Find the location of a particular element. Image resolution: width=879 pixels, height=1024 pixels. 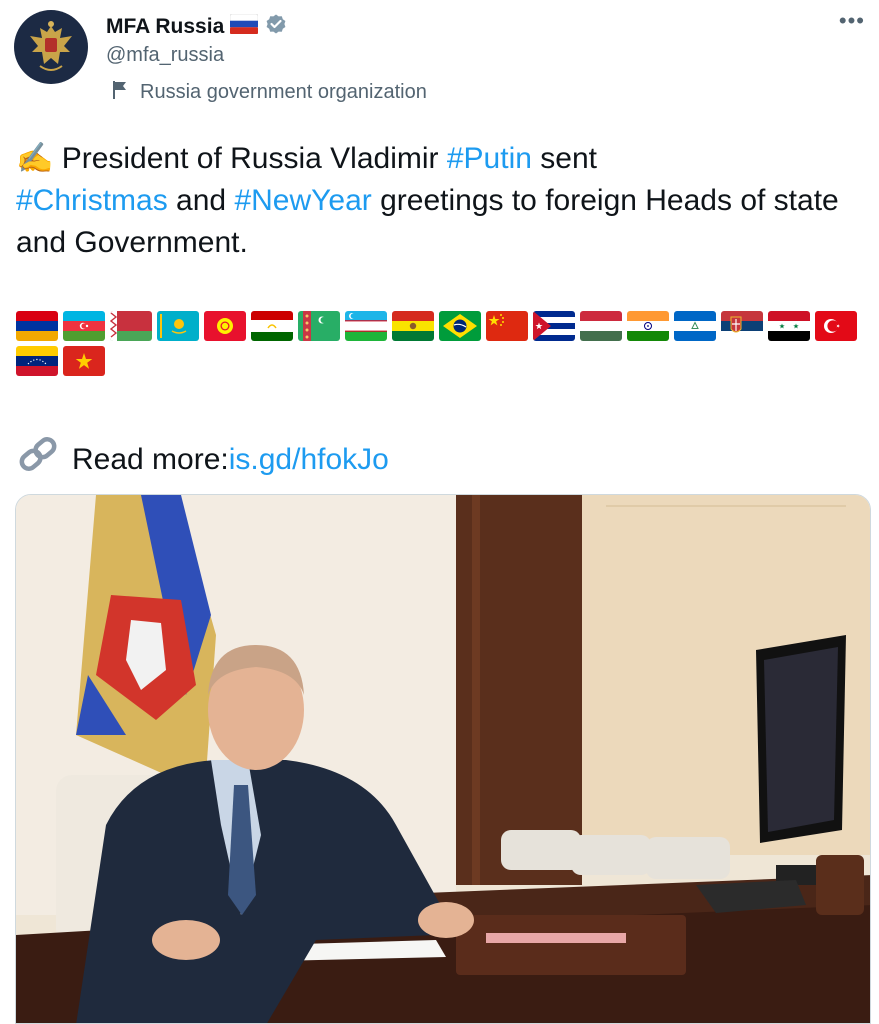

flag-turkmenistan-icon is located at coordinates (319, 326).